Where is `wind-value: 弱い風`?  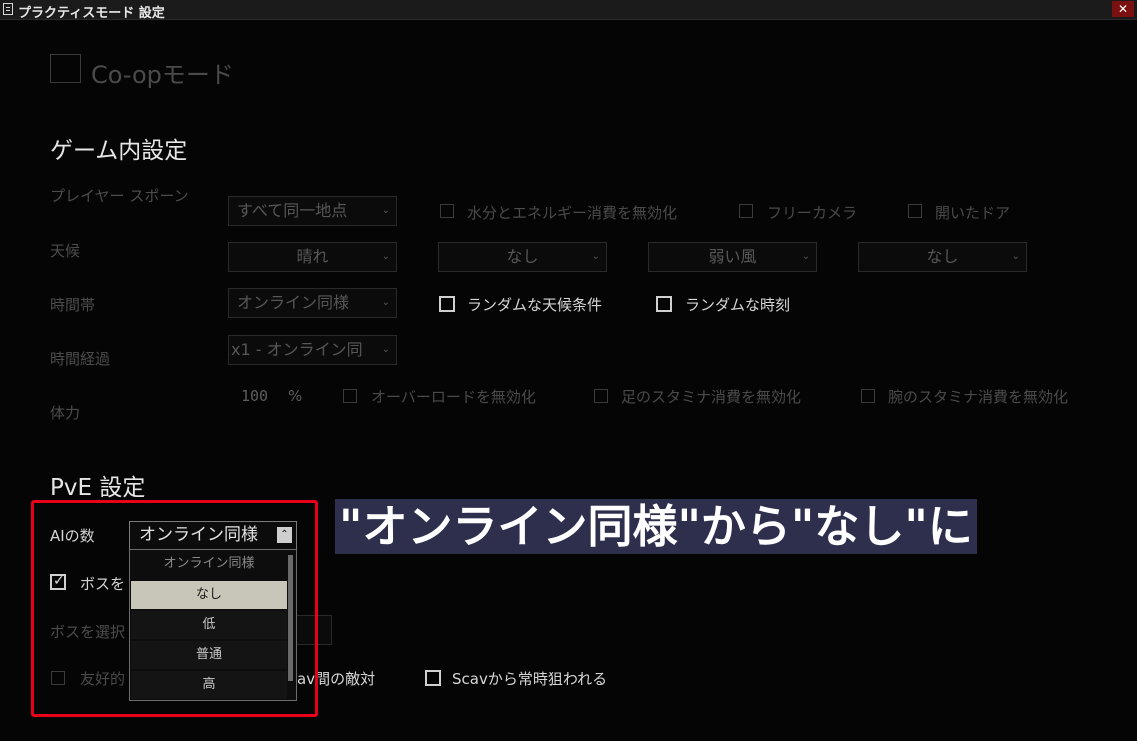
wind-value: 弱い風 is located at coordinates (732, 256).